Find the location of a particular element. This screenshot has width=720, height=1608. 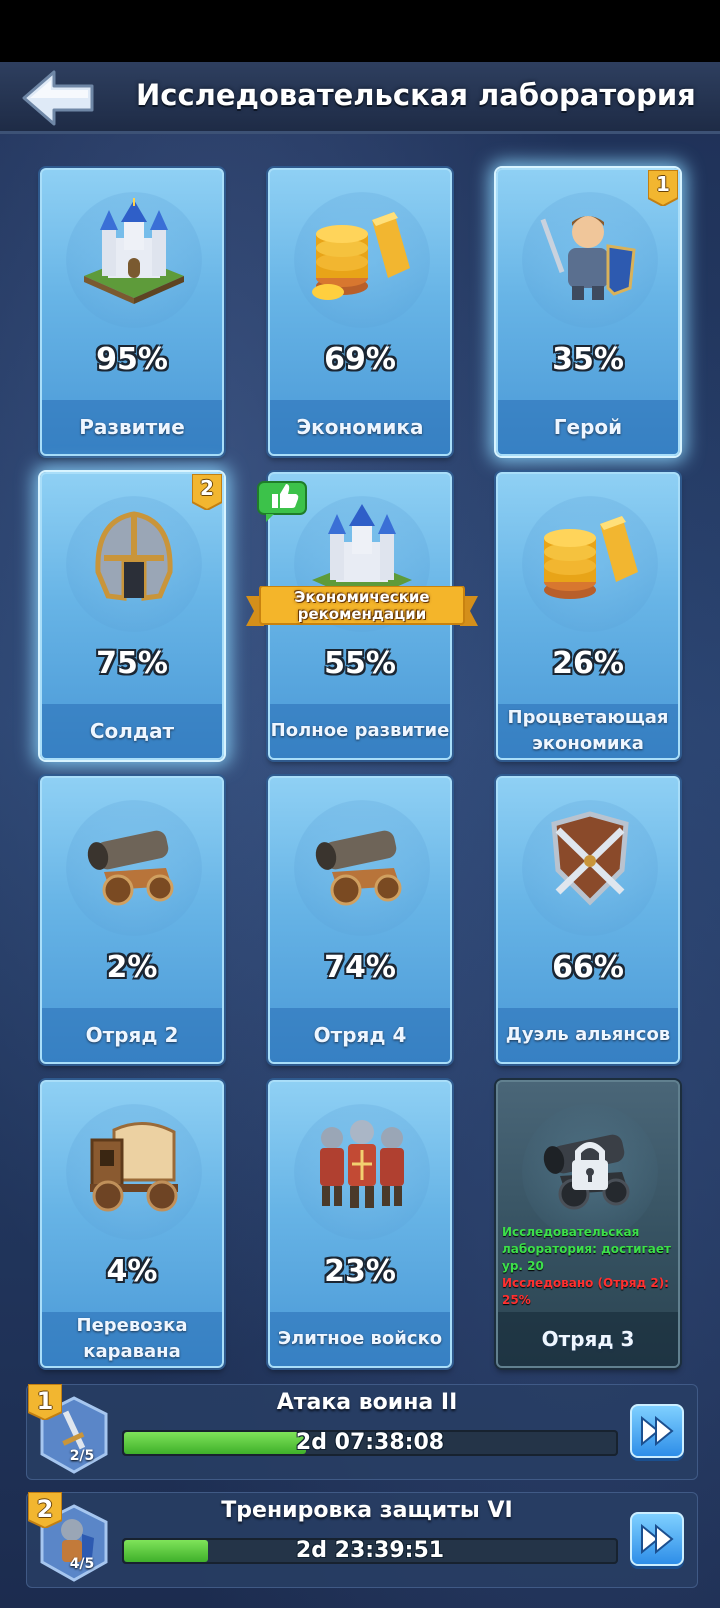

research-label: Отряд 2 is located at coordinates (132, 1035).